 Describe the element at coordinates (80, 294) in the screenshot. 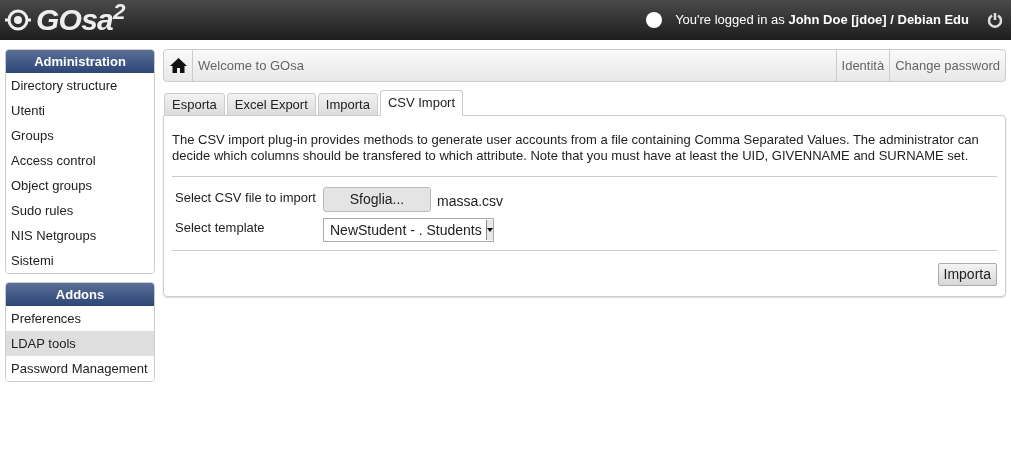

I see `panel-title: Addons` at that location.